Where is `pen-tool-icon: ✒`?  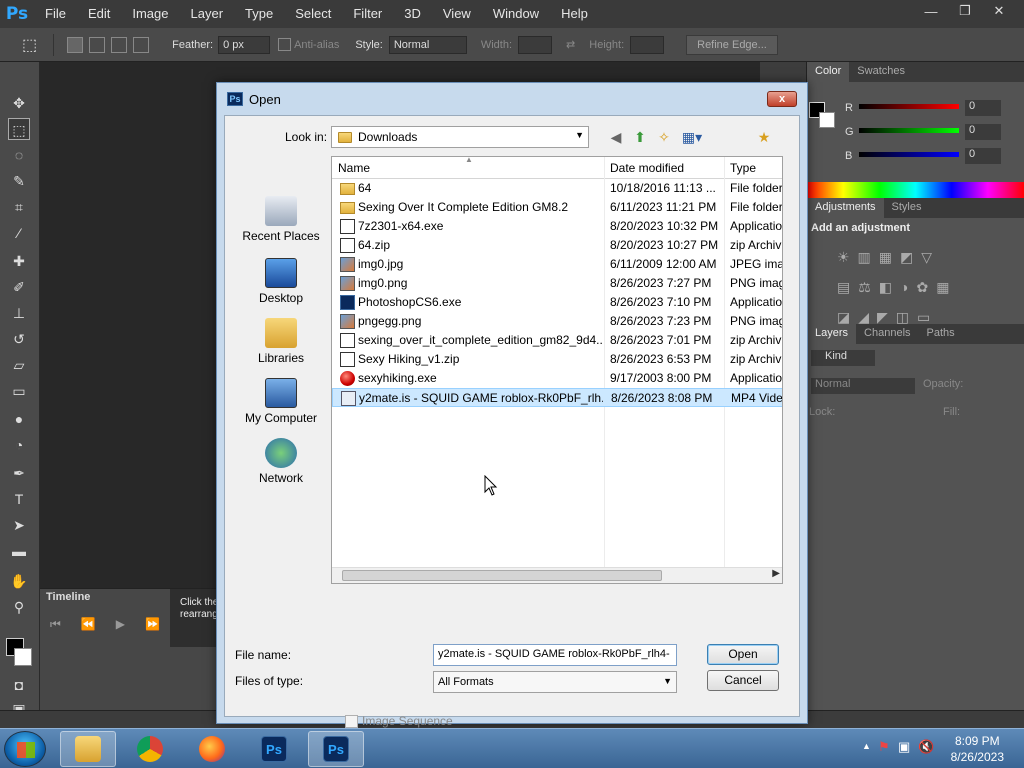
pen-tool-icon: ✒ is located at coordinates (19, 473).